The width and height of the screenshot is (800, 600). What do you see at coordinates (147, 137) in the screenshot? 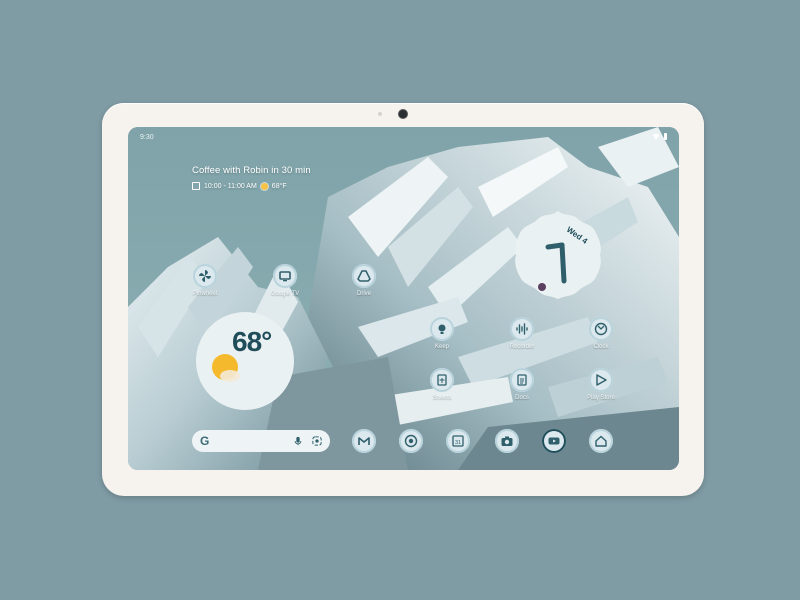
I see `status-time: 9:30` at bounding box center [147, 137].